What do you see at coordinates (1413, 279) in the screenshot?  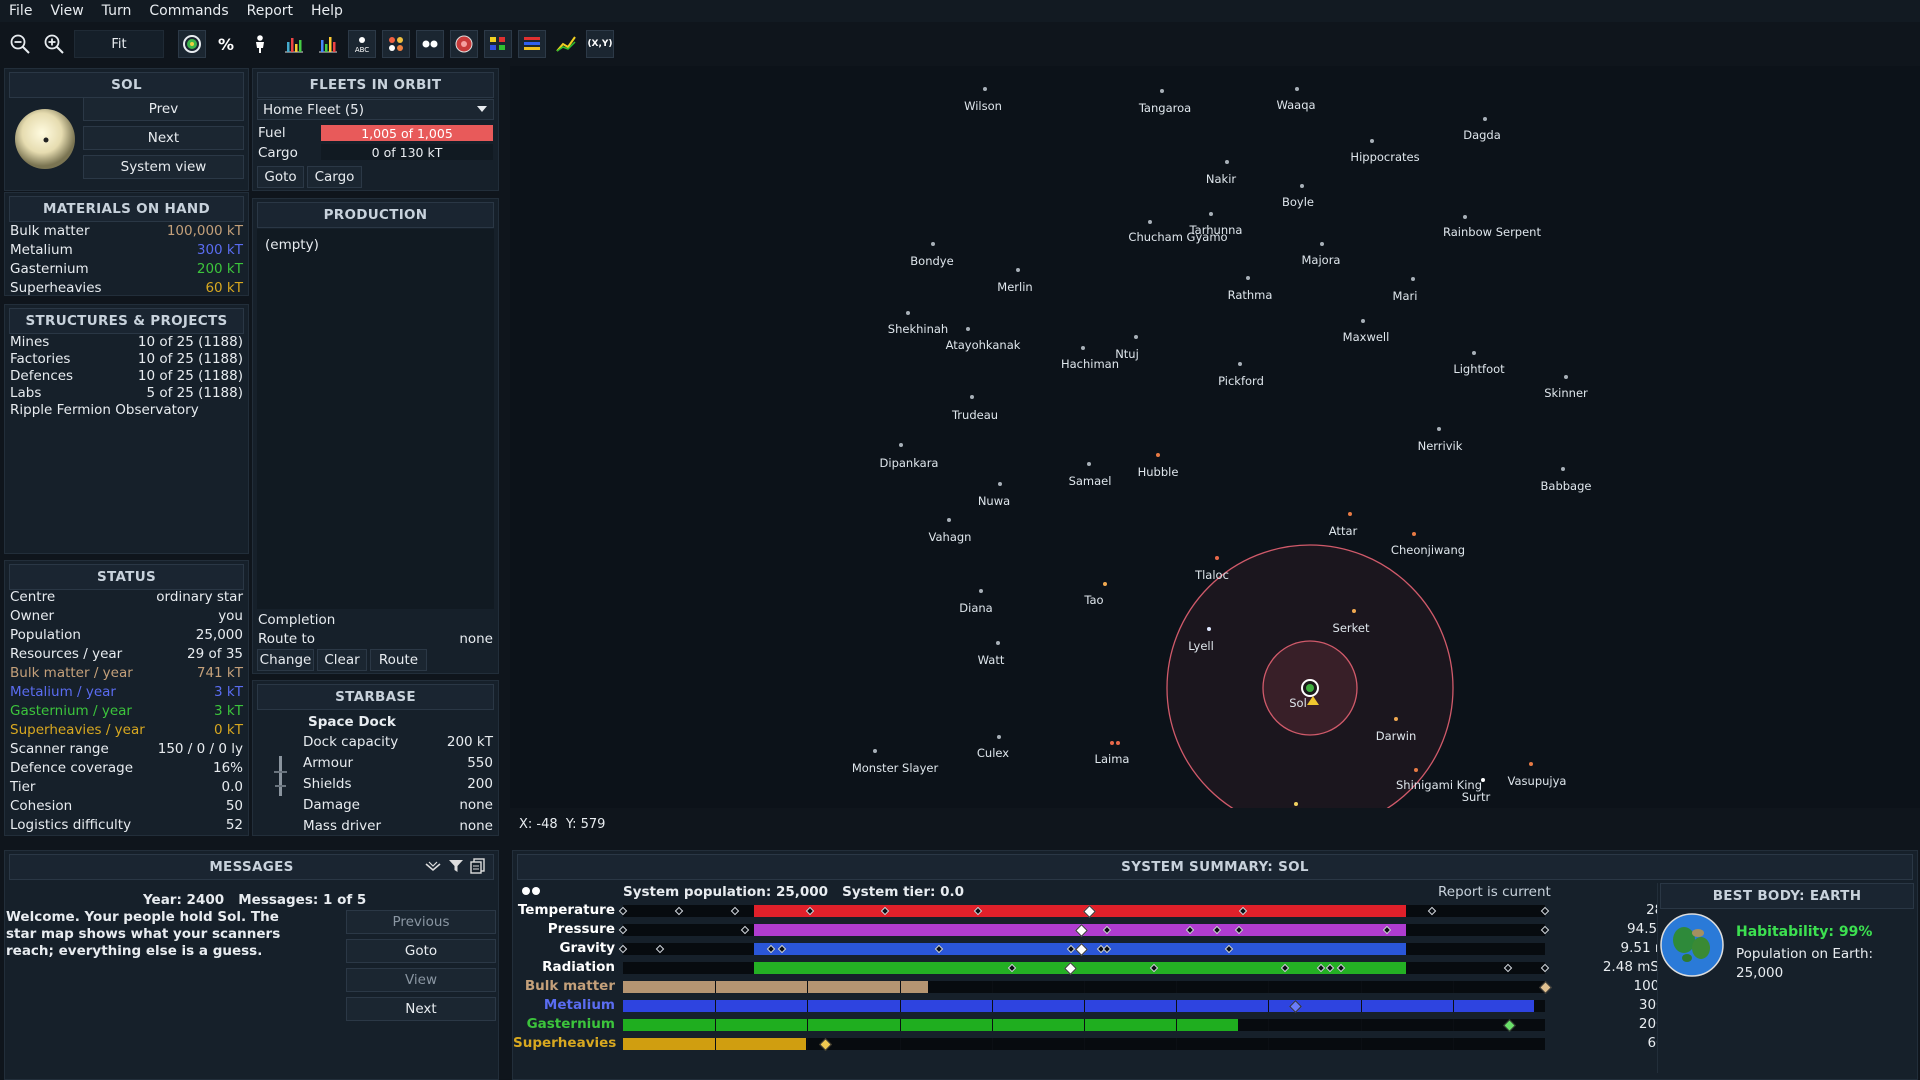 I see `star-mari` at bounding box center [1413, 279].